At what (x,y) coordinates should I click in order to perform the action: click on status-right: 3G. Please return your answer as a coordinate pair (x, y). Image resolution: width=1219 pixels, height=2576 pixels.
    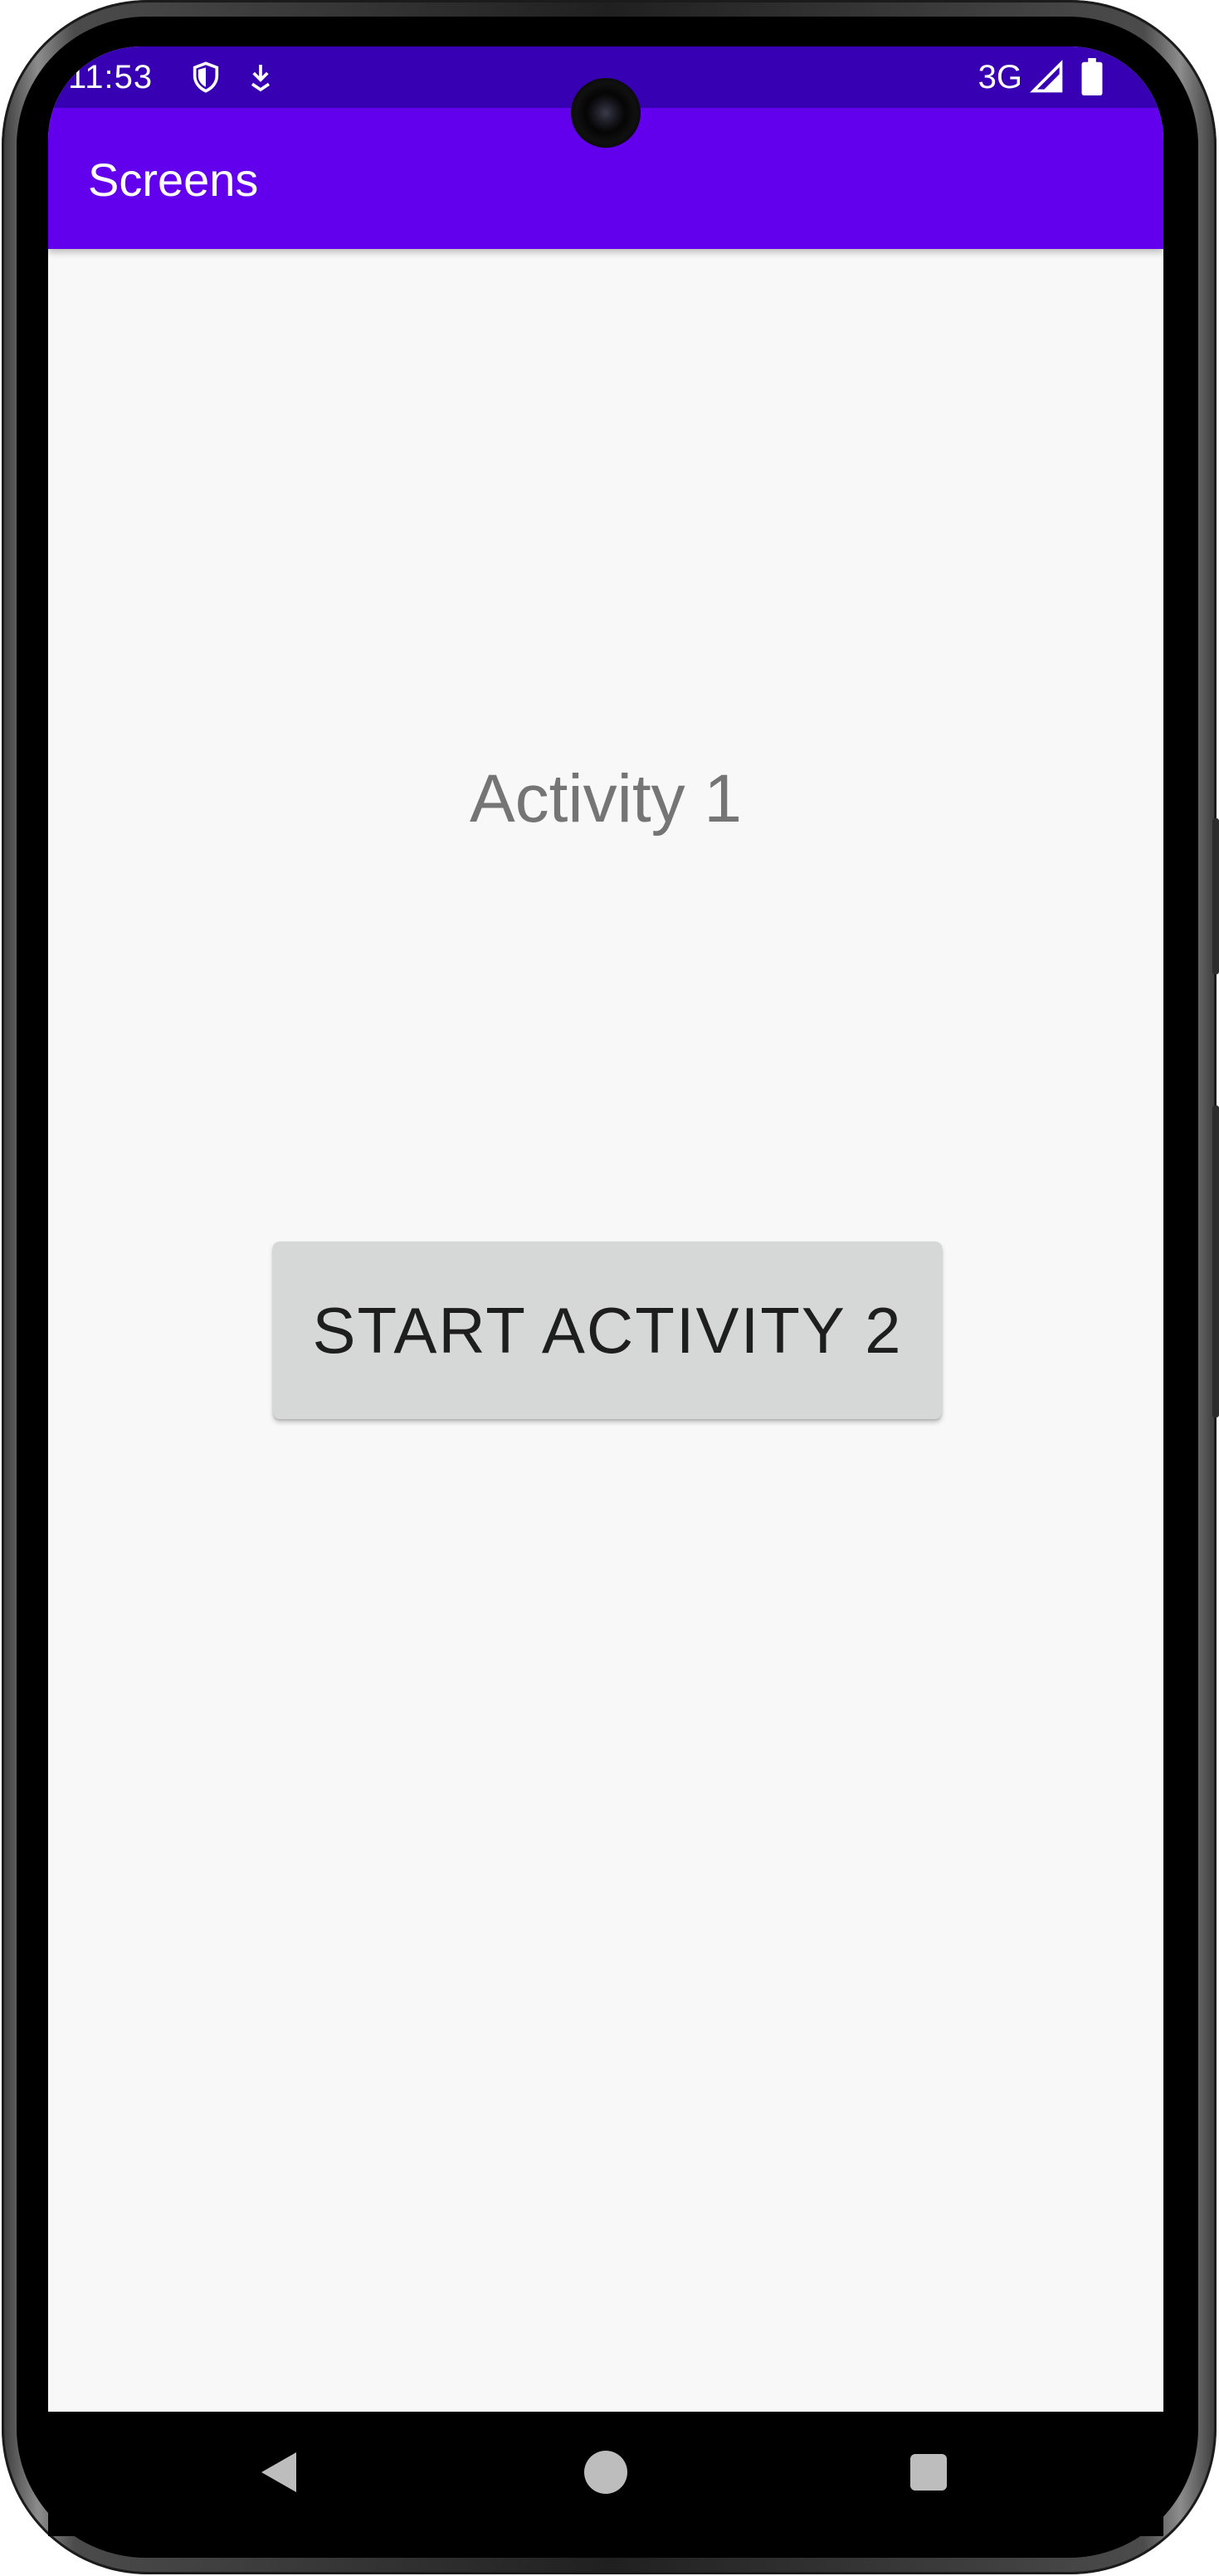
    Looking at the image, I should click on (1041, 77).